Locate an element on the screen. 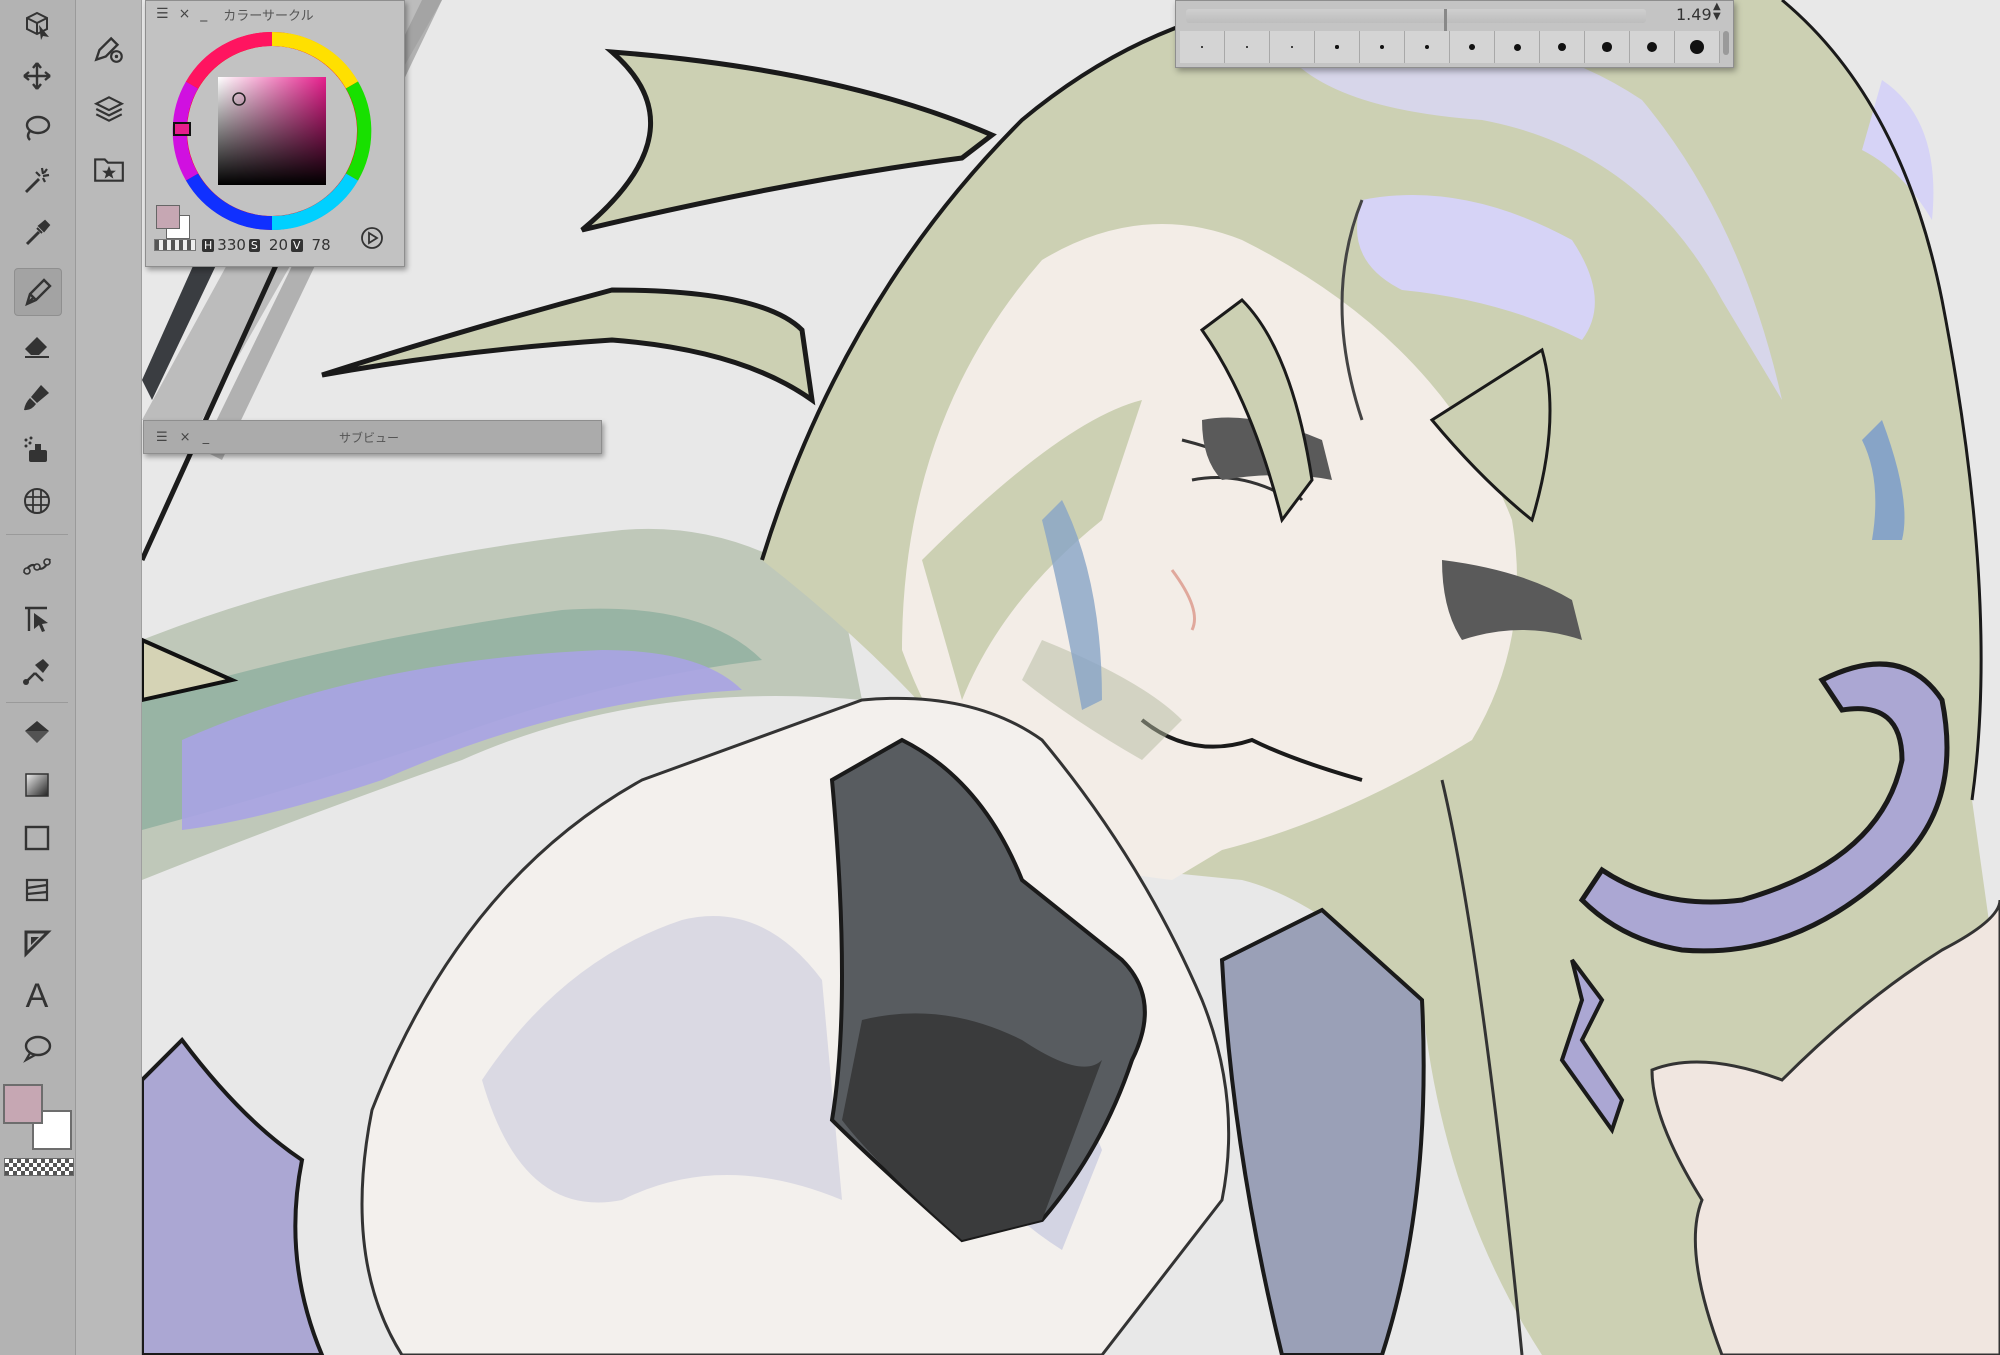  fill-tool is located at coordinates (37, 733).